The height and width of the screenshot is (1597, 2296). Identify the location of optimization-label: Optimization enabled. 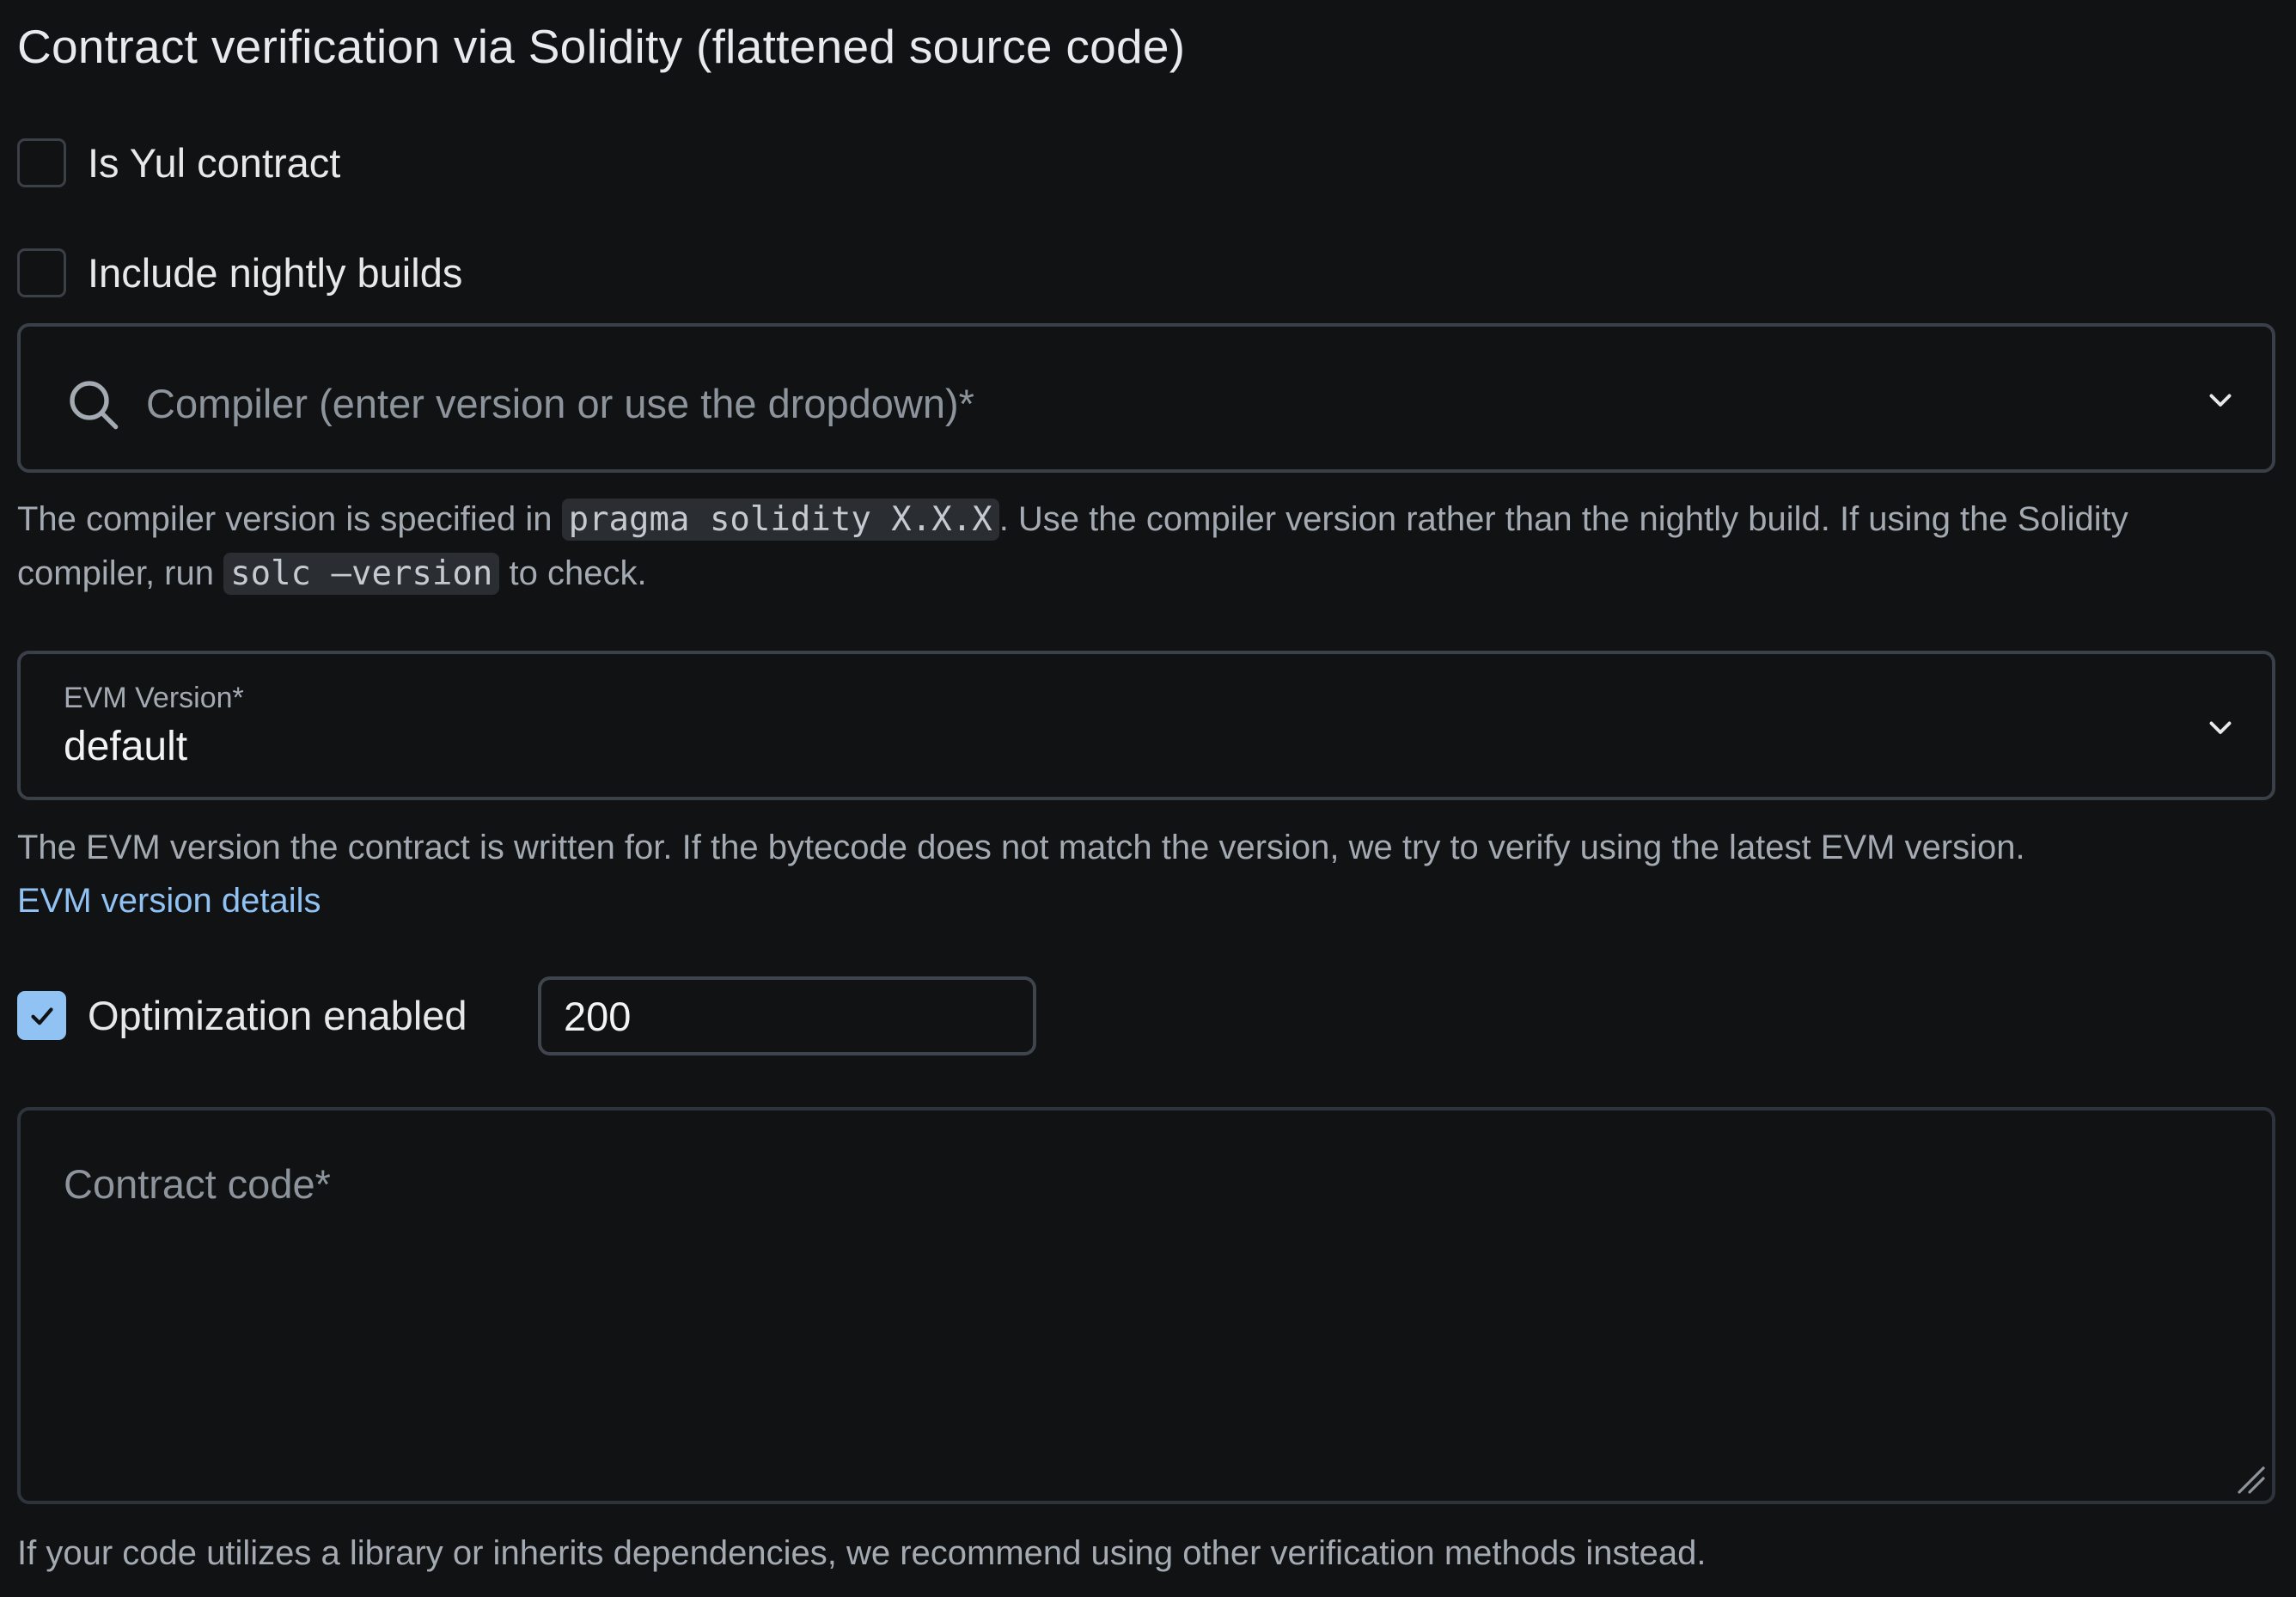
(277, 1015).